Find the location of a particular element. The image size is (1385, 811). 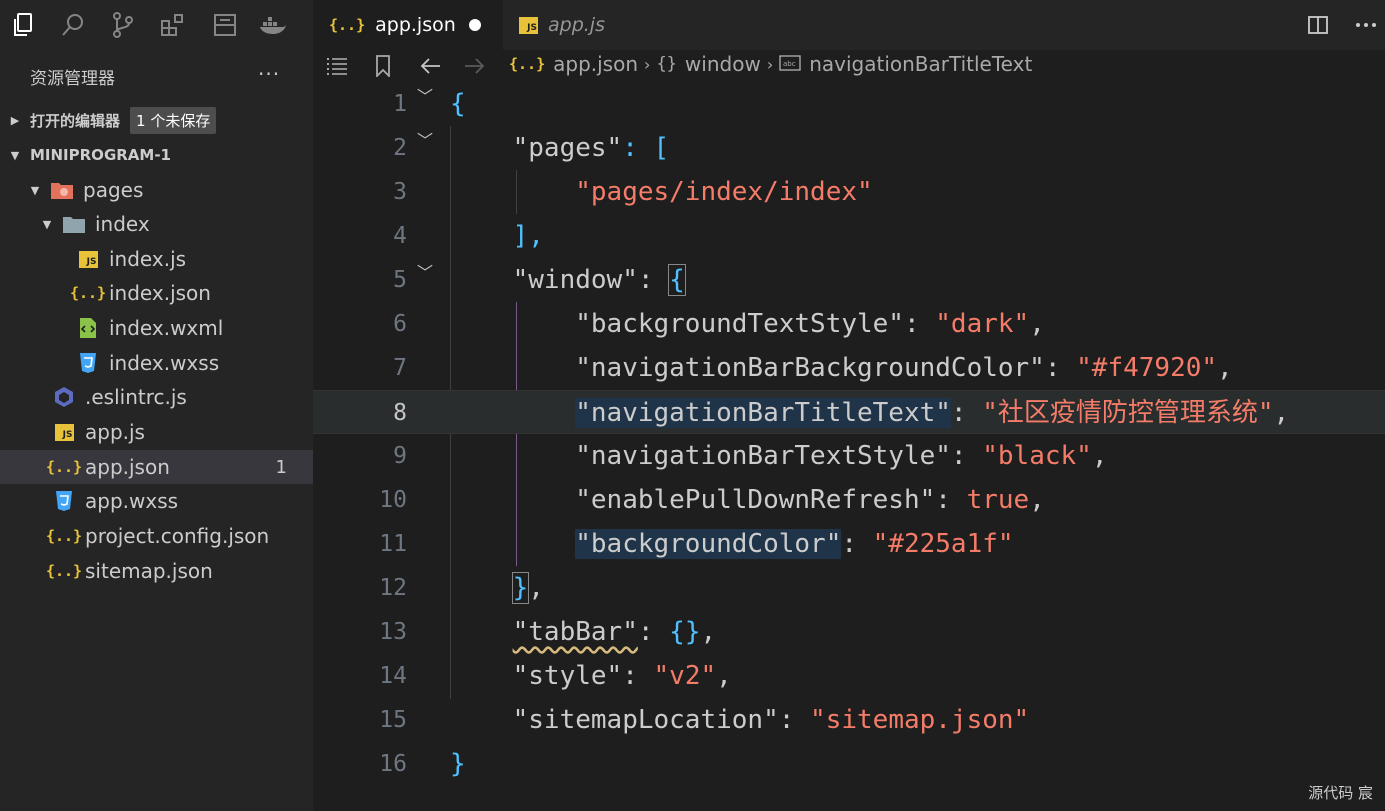

tree-item-label: index.js is located at coordinates (148, 259).